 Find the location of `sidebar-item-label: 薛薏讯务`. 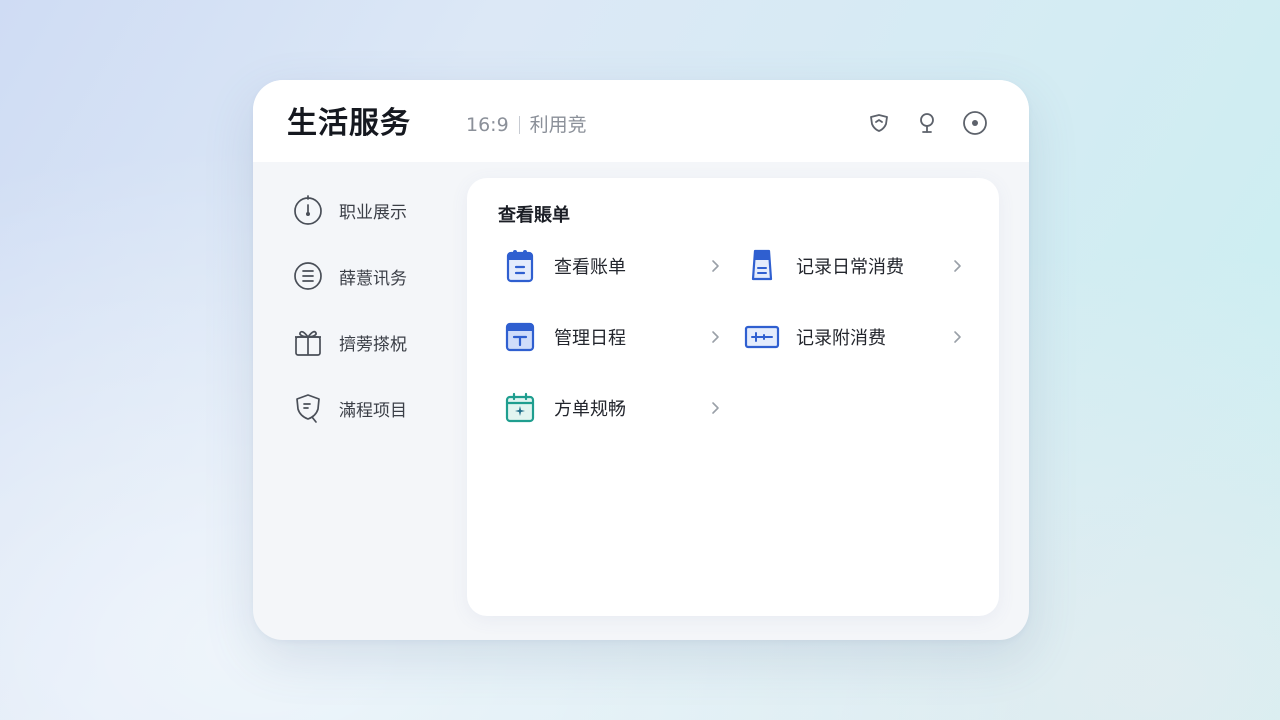

sidebar-item-label: 薛薏讯务 is located at coordinates (373, 278).